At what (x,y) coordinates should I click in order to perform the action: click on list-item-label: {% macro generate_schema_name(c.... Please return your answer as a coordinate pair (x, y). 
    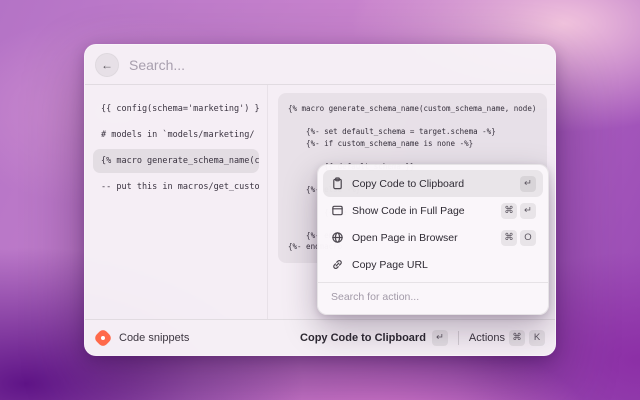
    Looking at the image, I should click on (180, 161).